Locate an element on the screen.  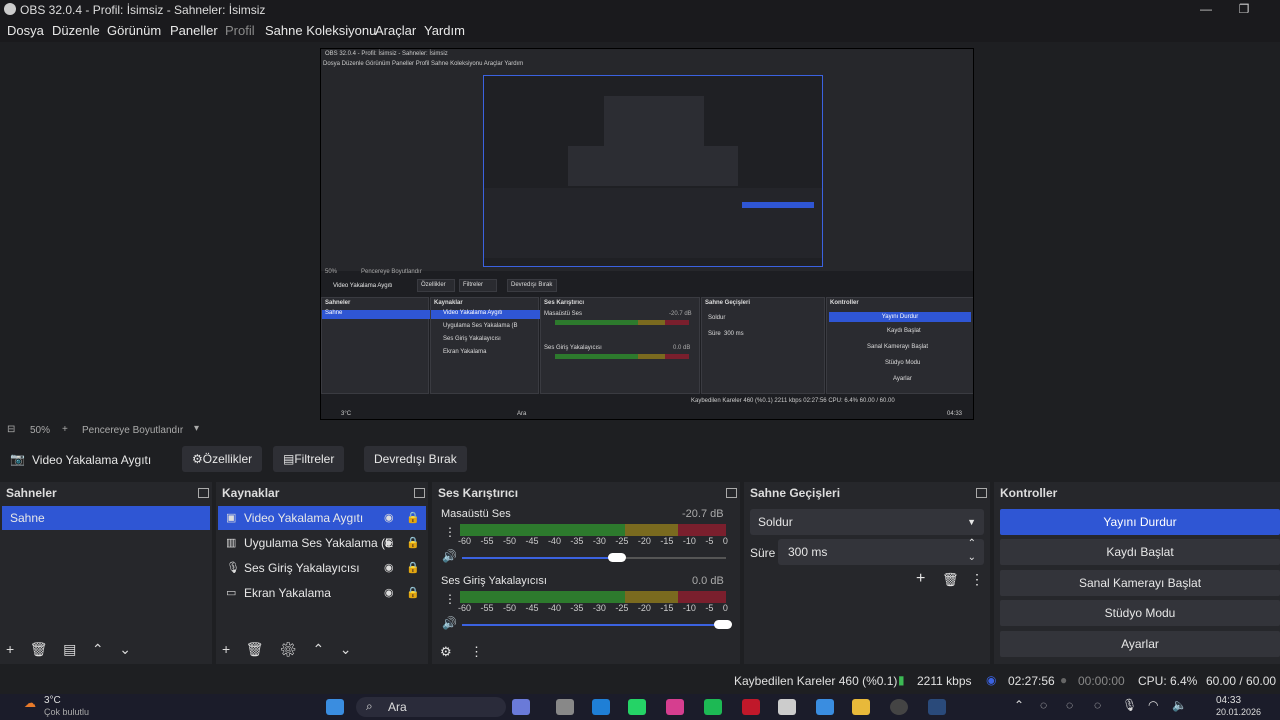
source-item: ▭ Ekran Yakalama ◉ 🔒 is located at coordinates (322, 593).